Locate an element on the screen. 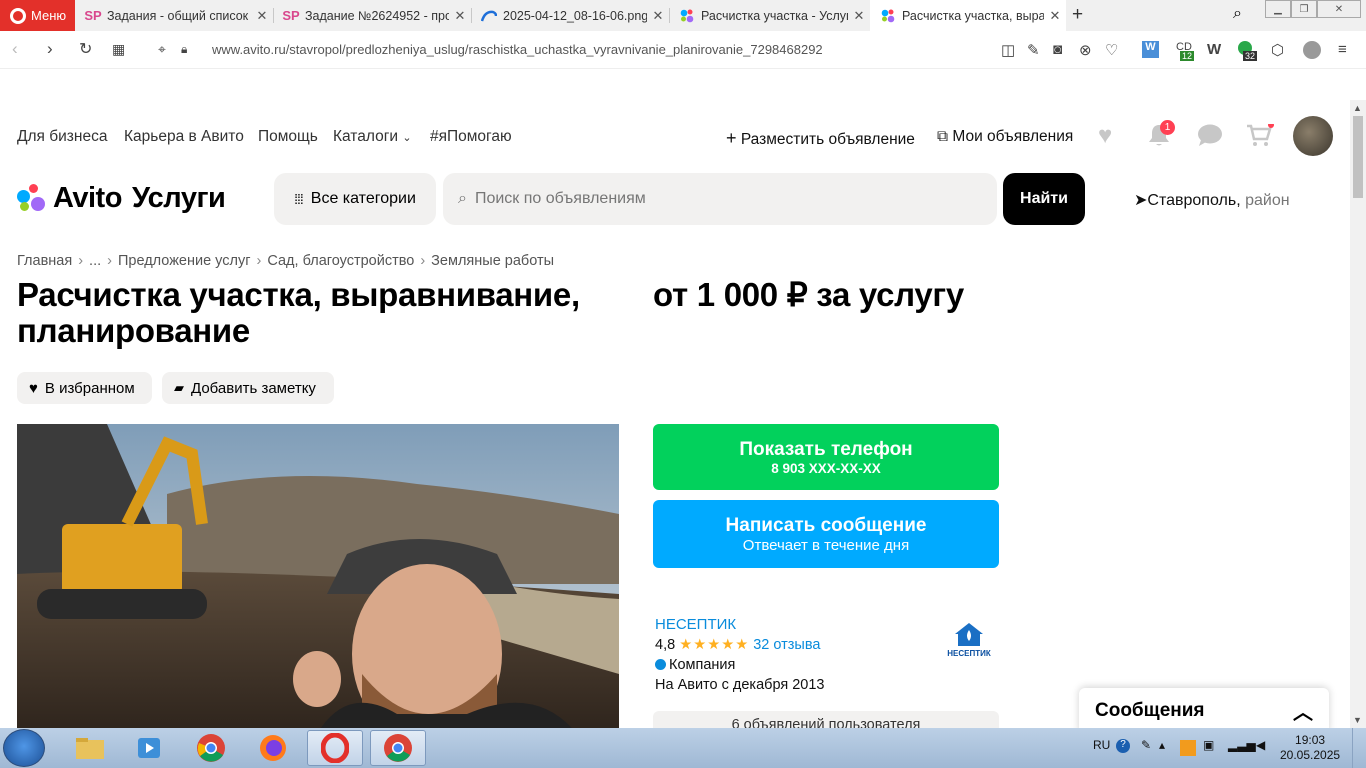  favorites-heart-icon: ♥ is located at coordinates (1105, 136).